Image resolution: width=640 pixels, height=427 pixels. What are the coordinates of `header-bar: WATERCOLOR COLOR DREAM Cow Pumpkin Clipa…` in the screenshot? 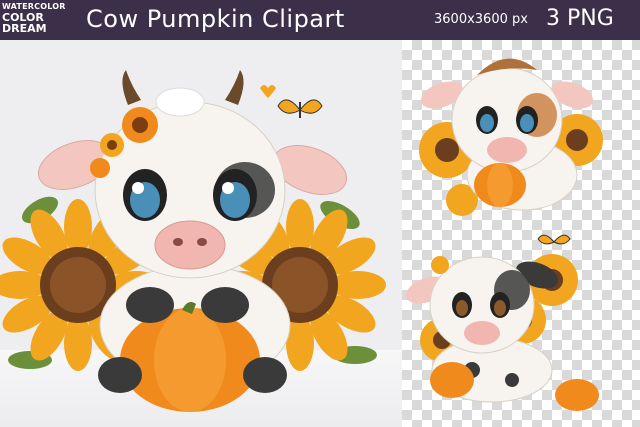 It's located at (320, 20).